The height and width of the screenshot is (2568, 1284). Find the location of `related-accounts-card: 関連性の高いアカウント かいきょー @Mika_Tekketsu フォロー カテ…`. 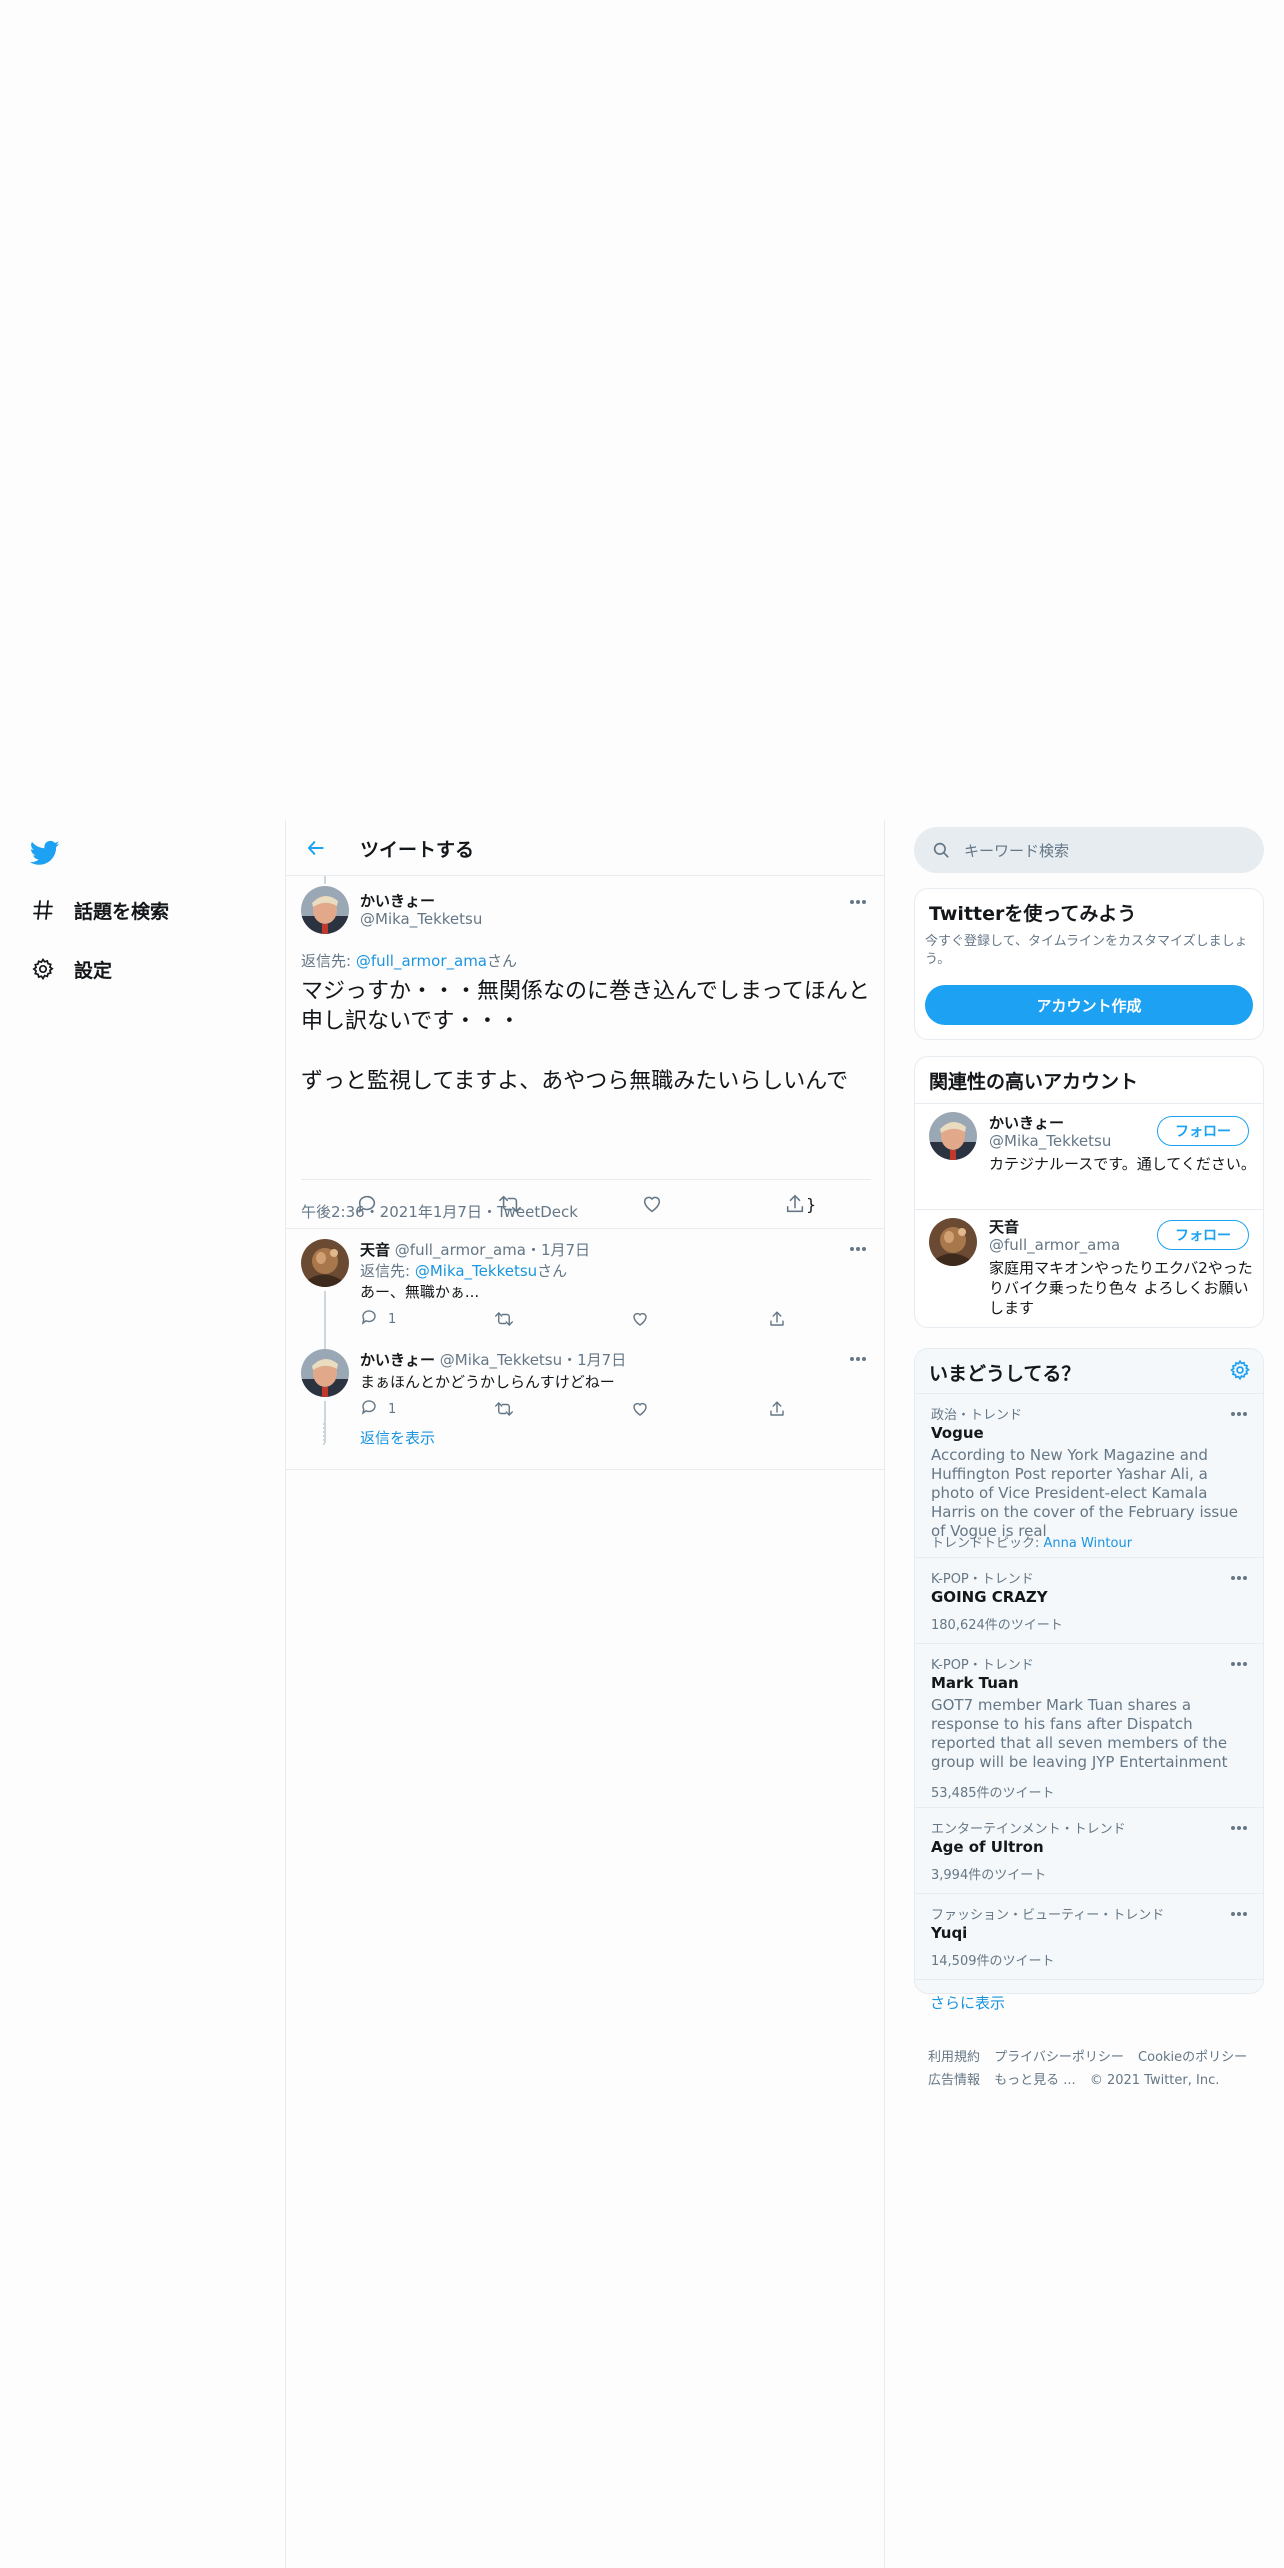

related-accounts-card: 関連性の高いアカウント かいきょー @Mika_Tekketsu フォロー カテ… is located at coordinates (1089, 1192).